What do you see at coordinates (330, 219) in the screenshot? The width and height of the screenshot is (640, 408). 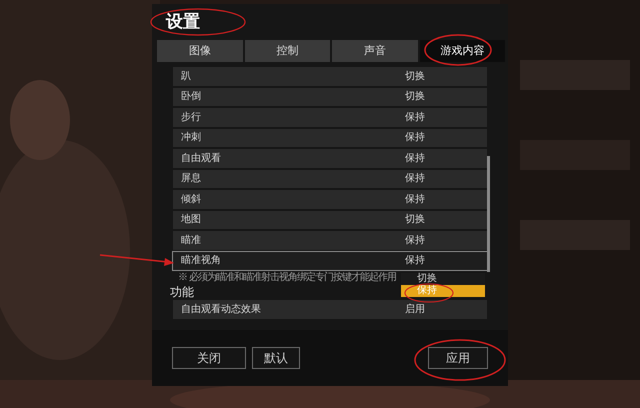 I see `setting-row: 地图 切换` at bounding box center [330, 219].